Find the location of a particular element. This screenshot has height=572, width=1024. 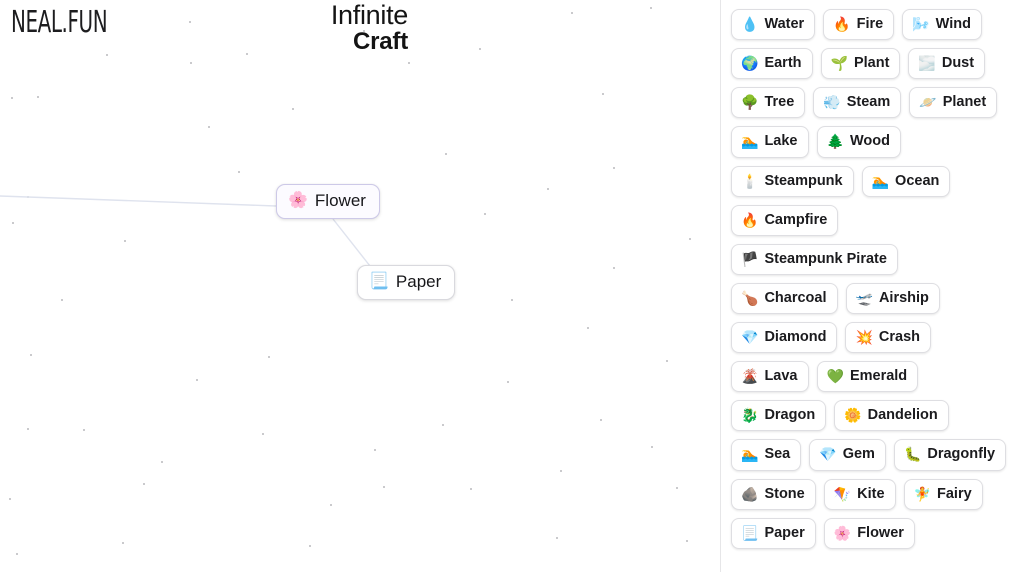

element-item-label: Flower is located at coordinates (880, 532).